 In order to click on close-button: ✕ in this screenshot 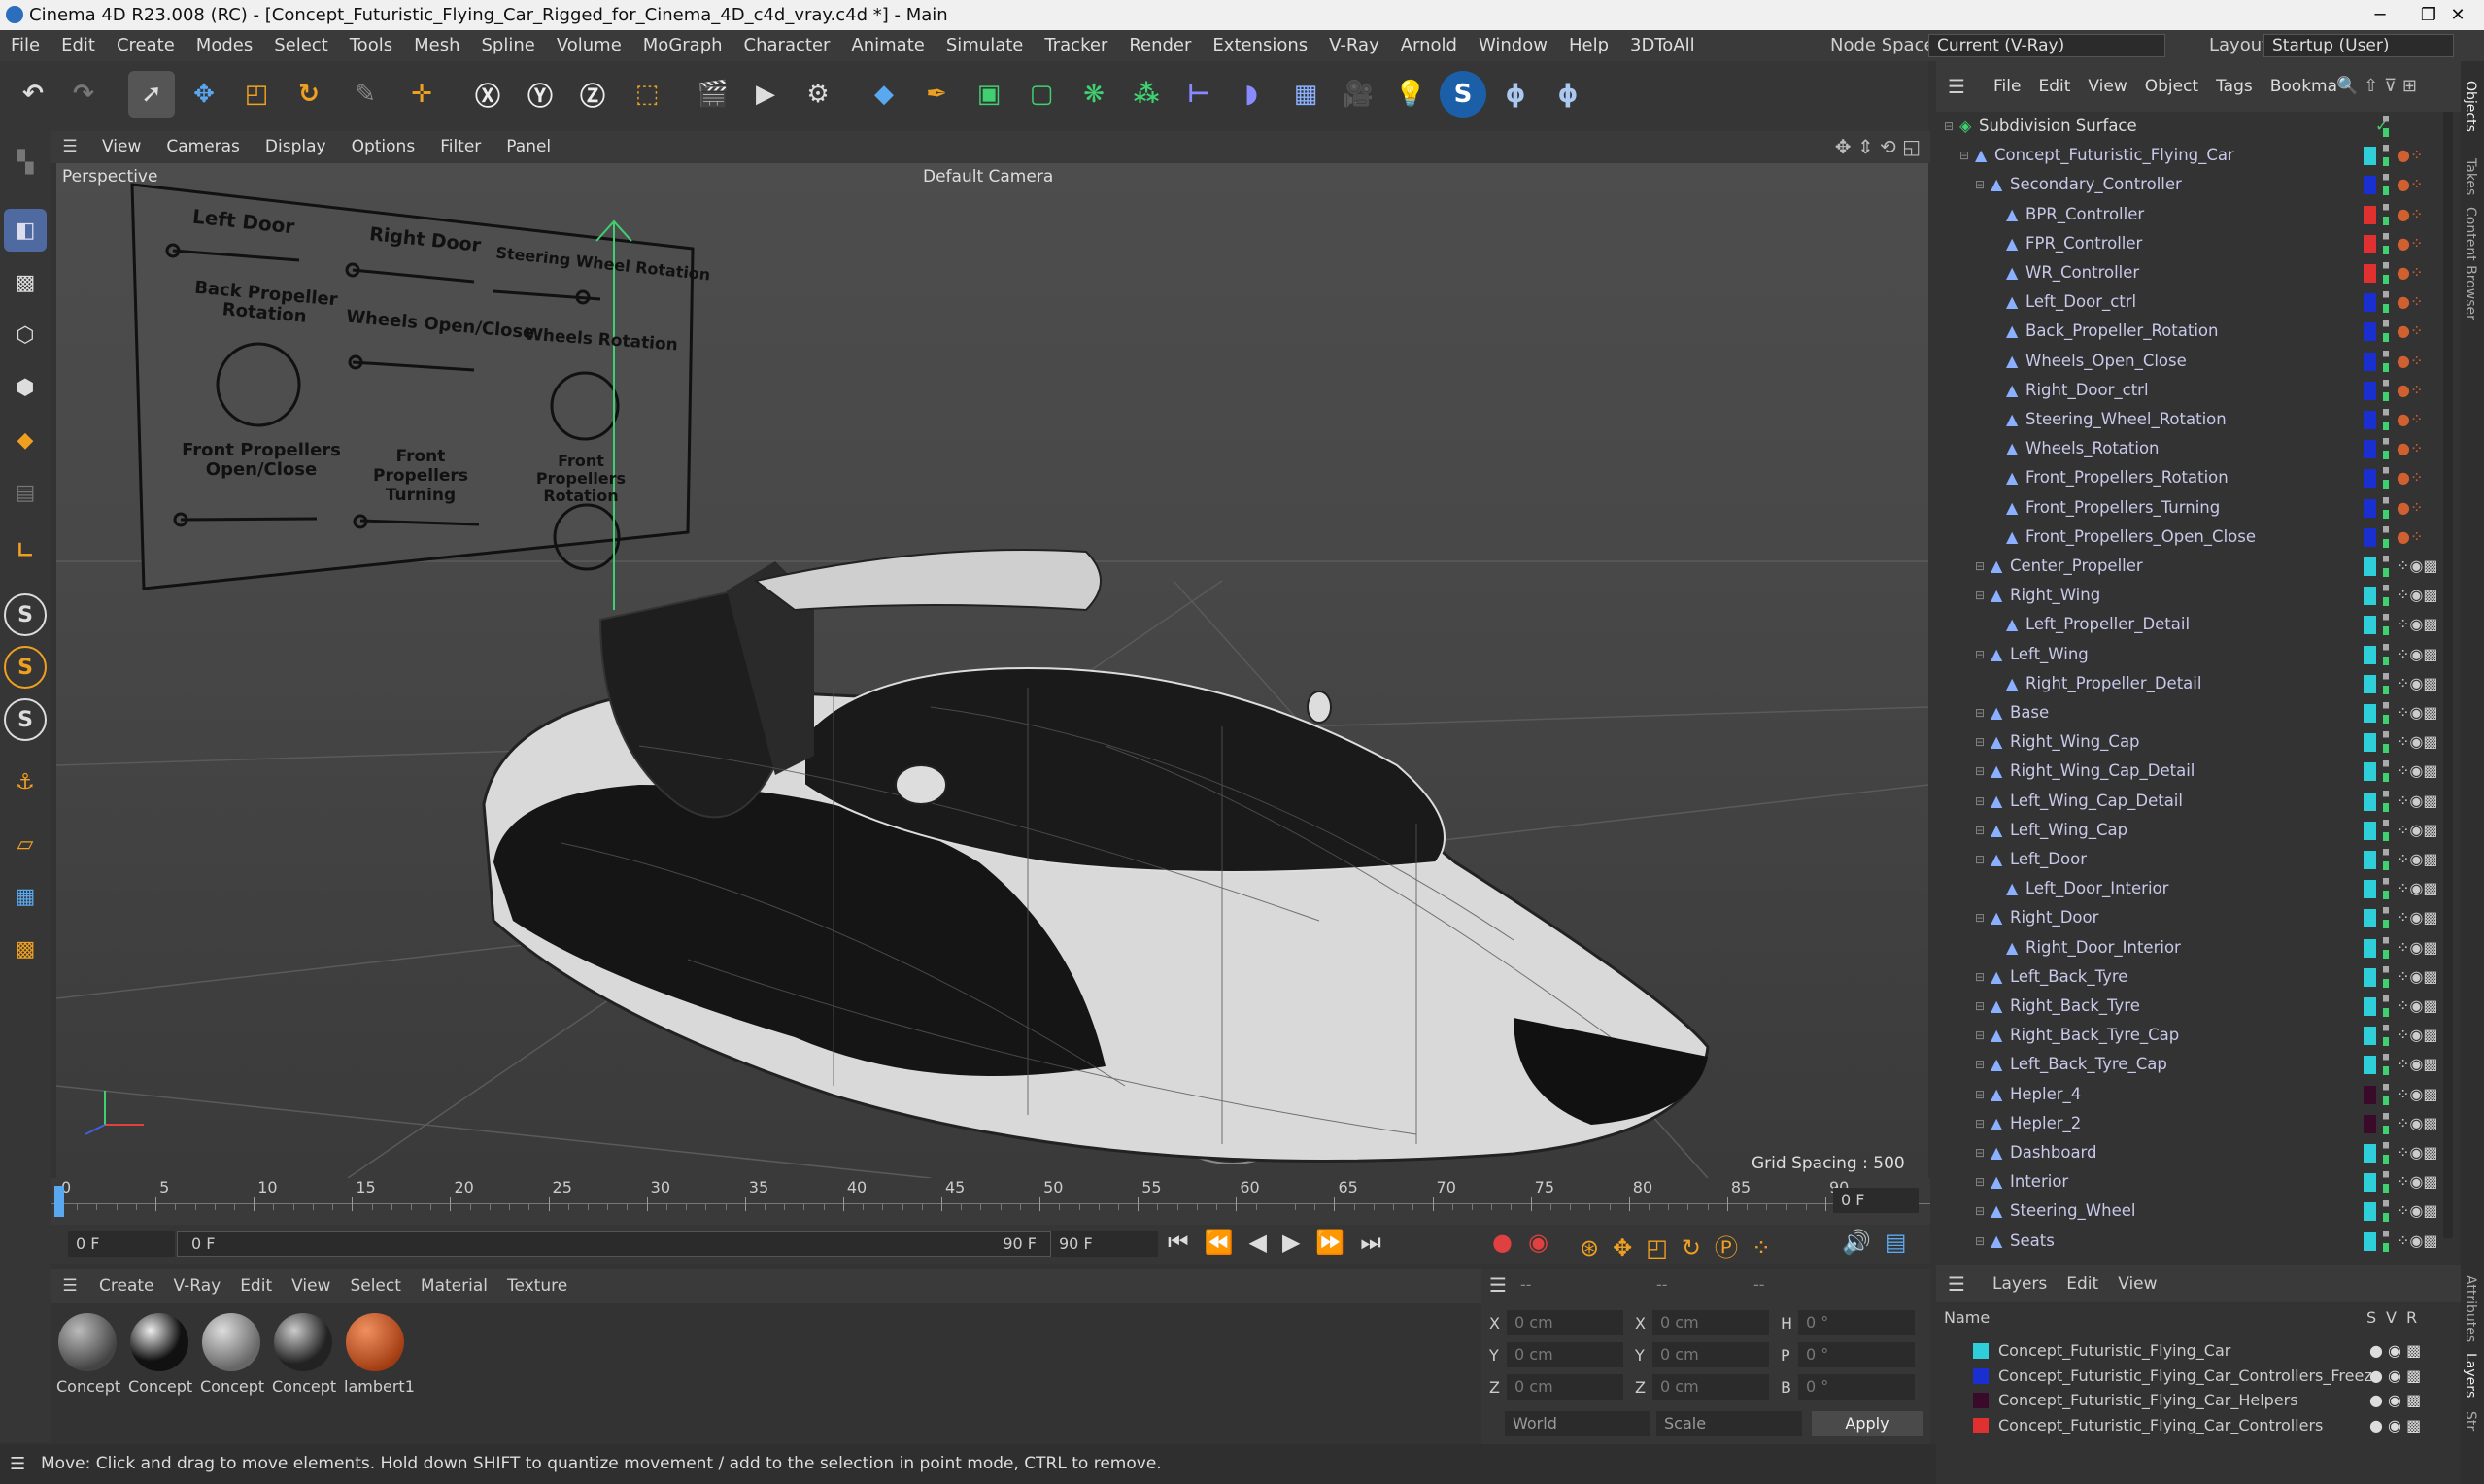, I will do `click(2456, 15)`.